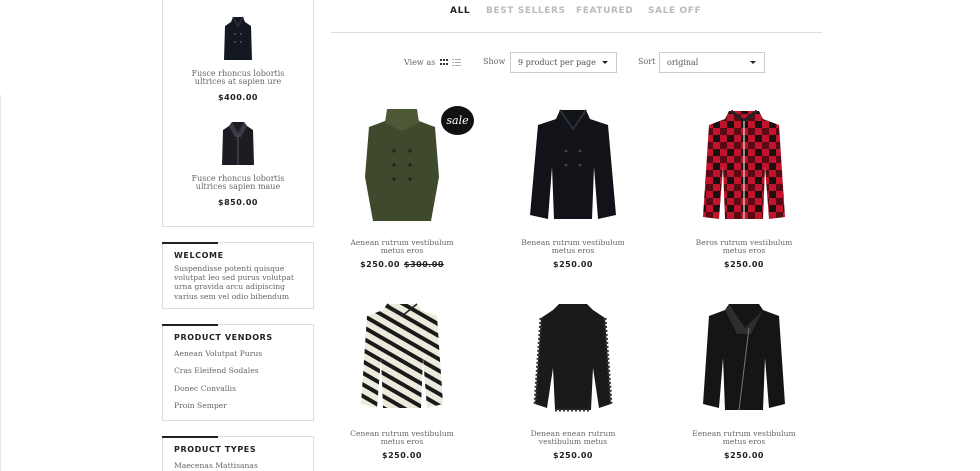  Describe the element at coordinates (218, 353) in the screenshot. I see `vendor-link: Aenean Volutpat Purus` at that location.